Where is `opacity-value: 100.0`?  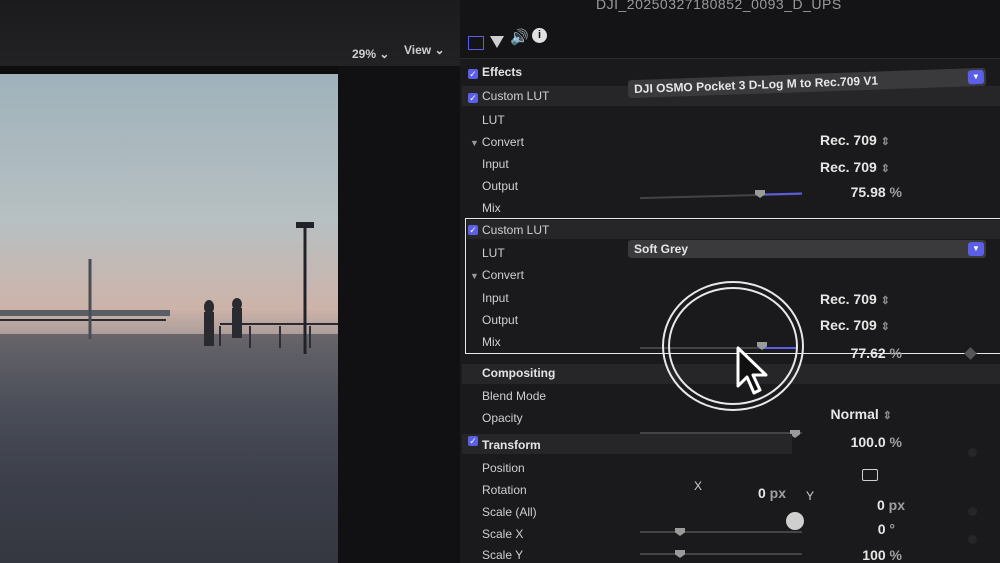
opacity-value: 100.0 is located at coordinates (868, 442).